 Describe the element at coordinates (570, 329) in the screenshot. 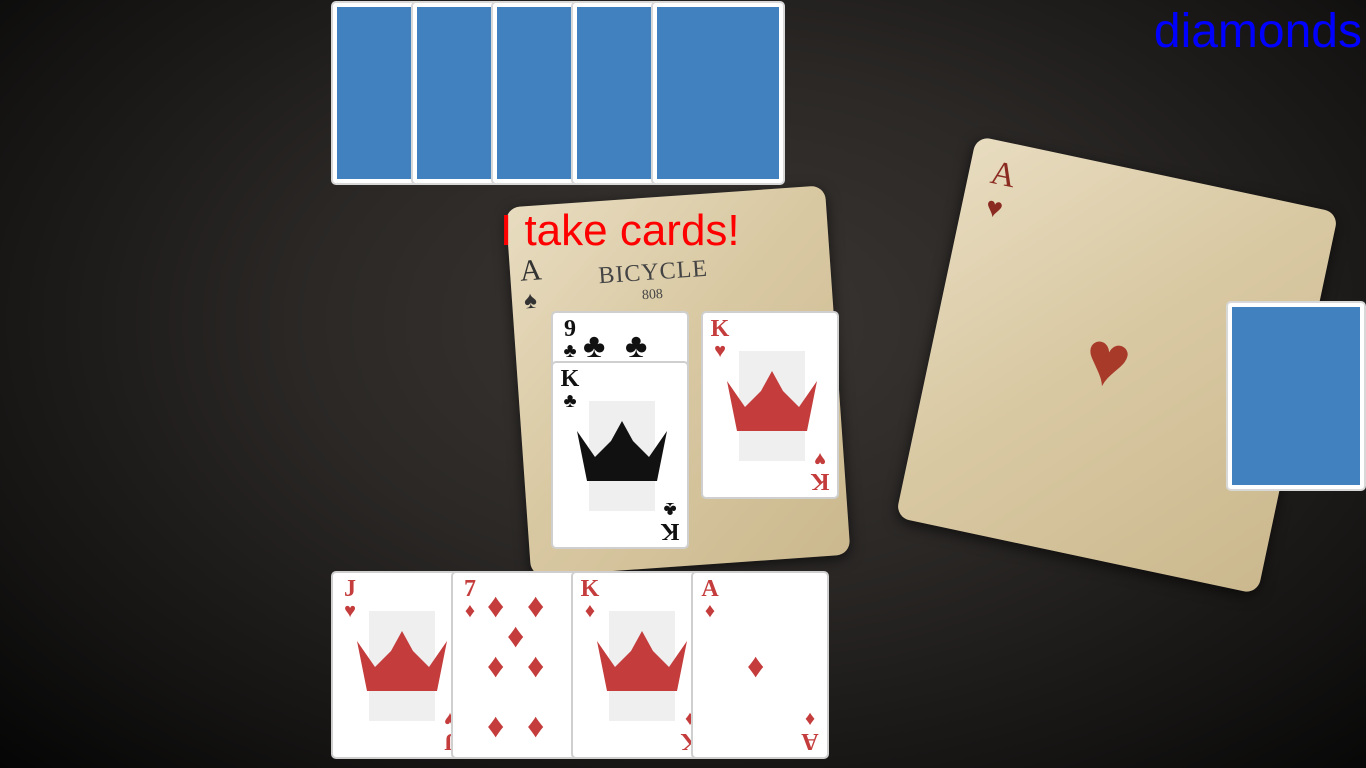

I see `card-rank: 9` at that location.